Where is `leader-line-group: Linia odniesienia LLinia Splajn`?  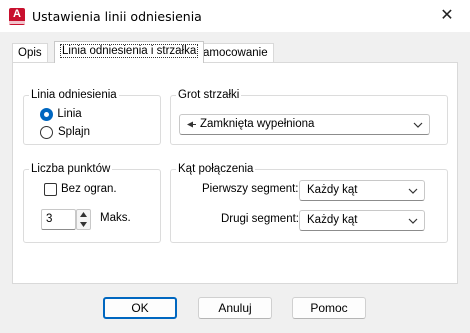
leader-line-group: Linia odniesienia LLinia Splajn is located at coordinates (92, 116).